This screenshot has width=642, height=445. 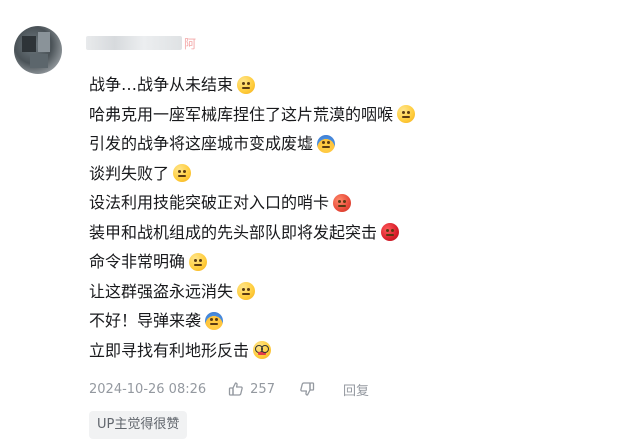 I want to click on comment-line-text: 谈判失败了, so click(x=129, y=173).